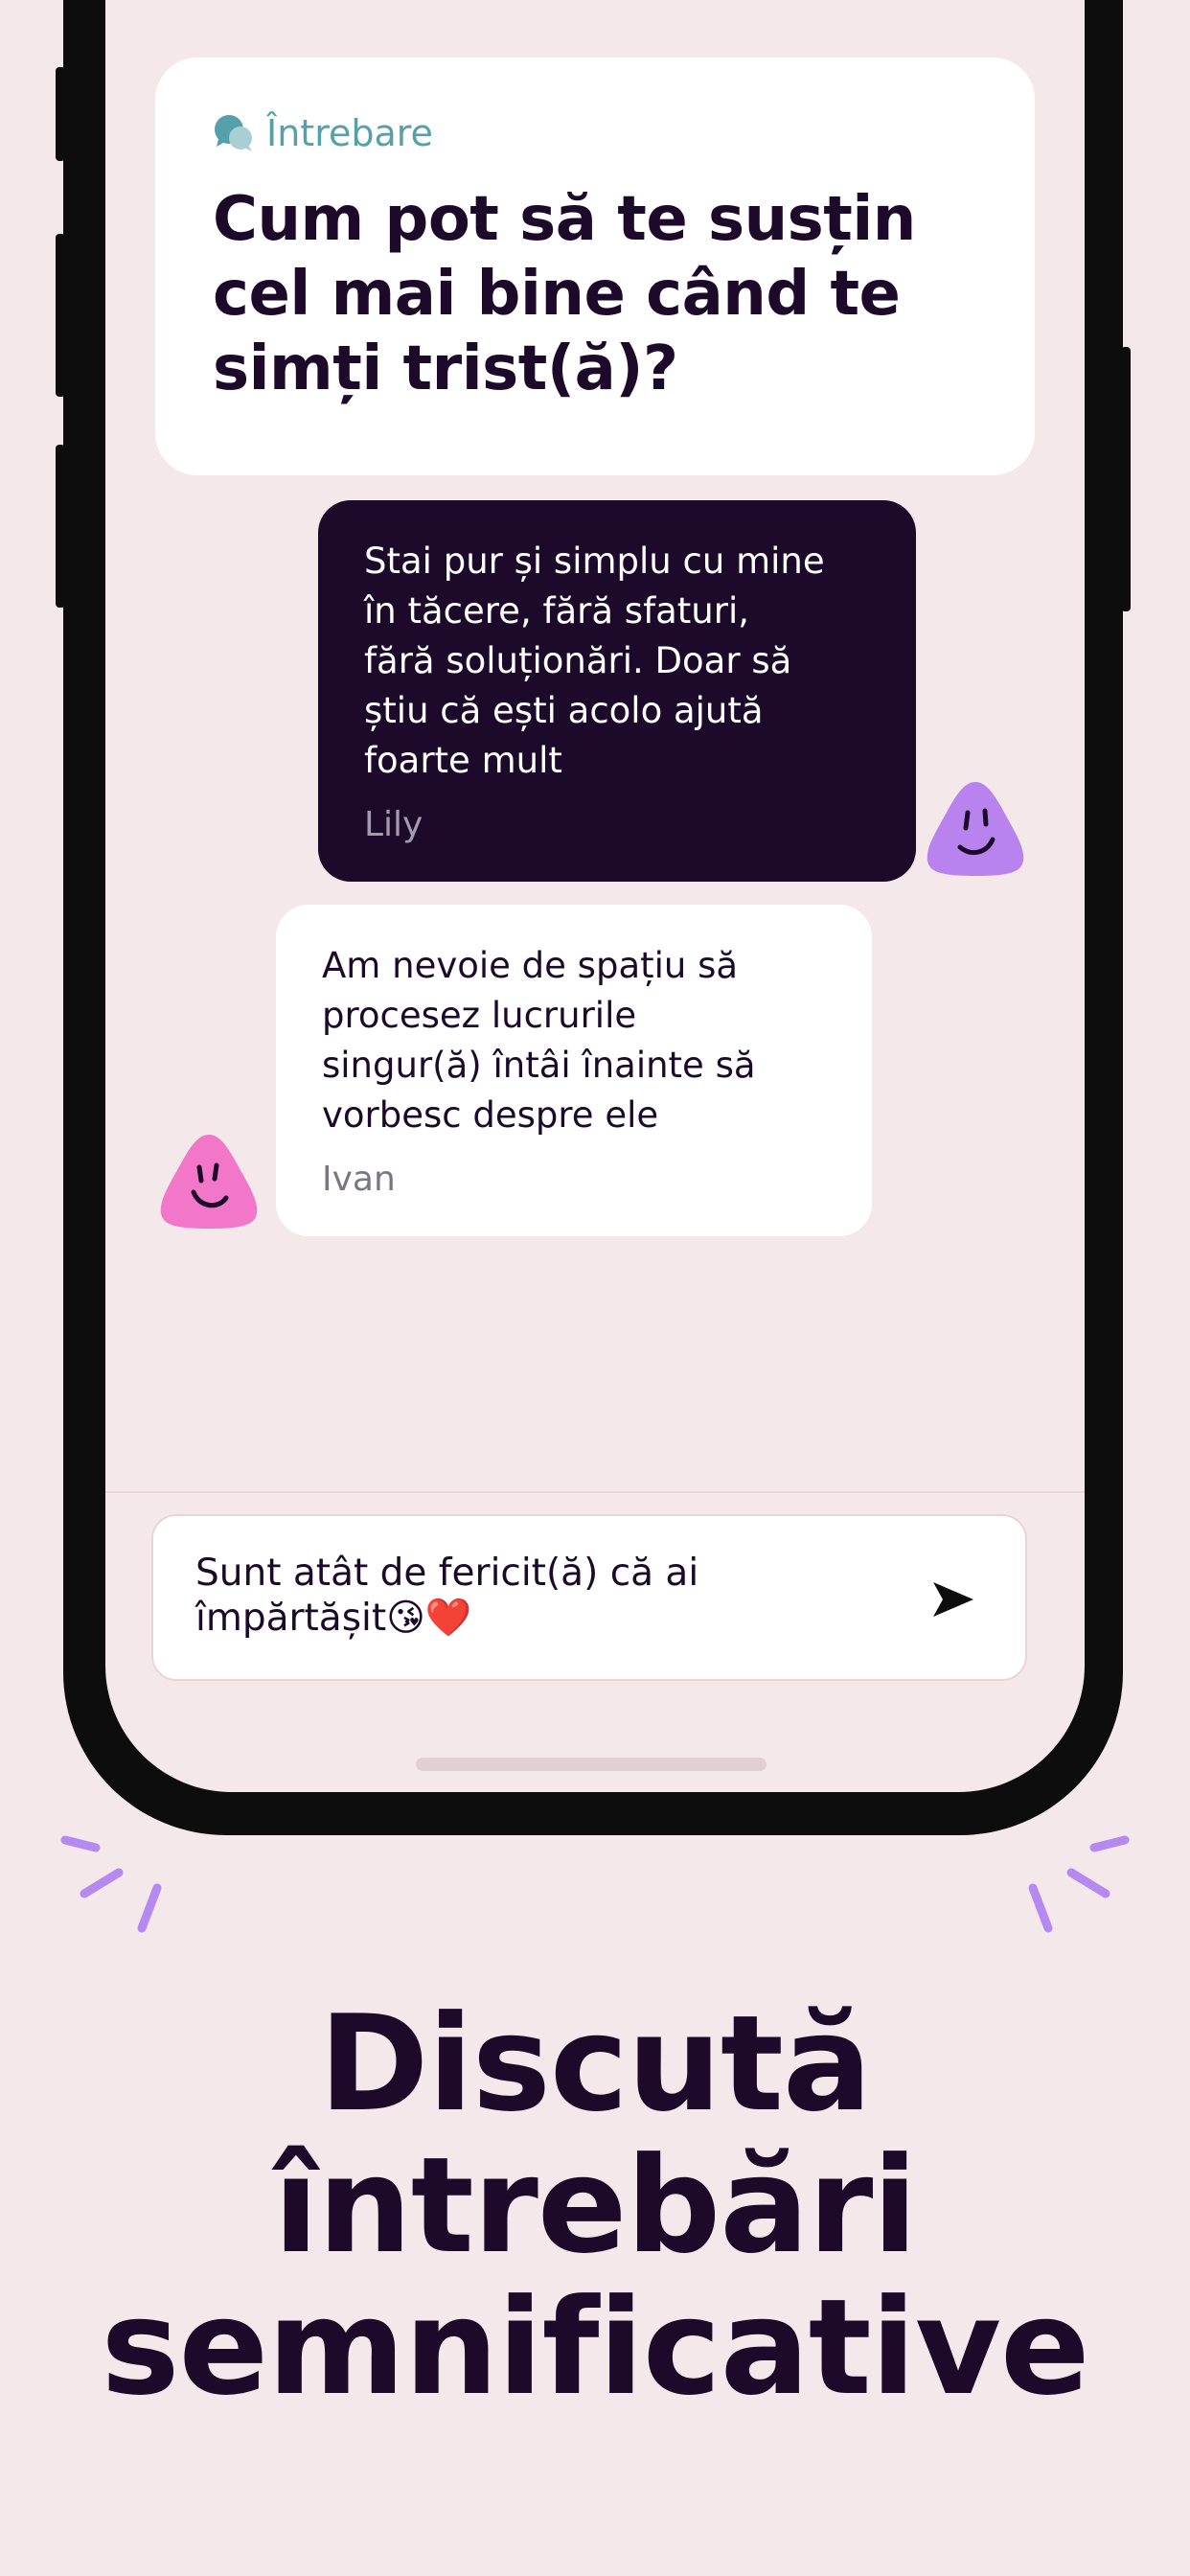 The width and height of the screenshot is (1190, 2576). I want to click on message-line: Stai pur și simplu cu mine, so click(594, 561).